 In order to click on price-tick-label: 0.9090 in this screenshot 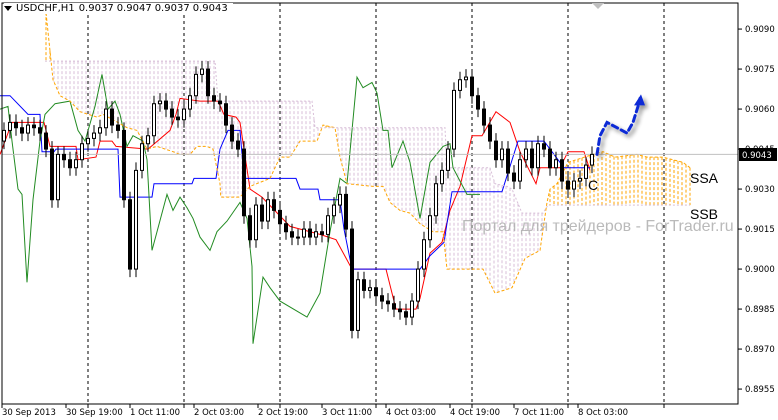, I will do `click(760, 30)`.